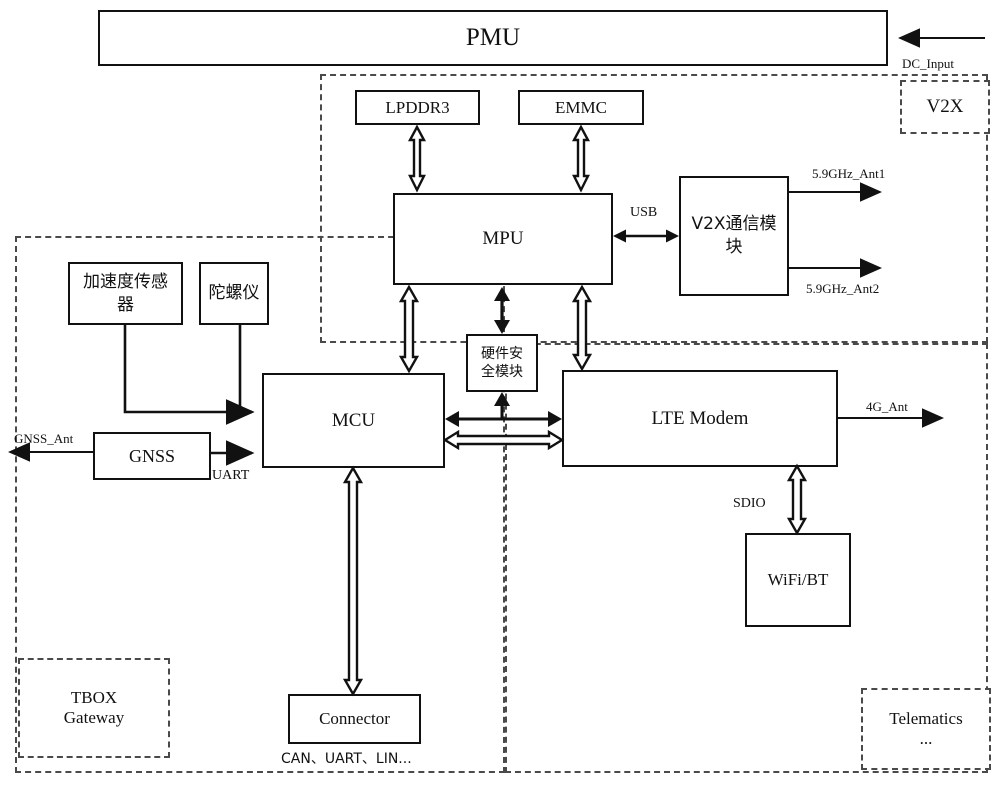 This screenshot has height=792, width=1000. I want to click on zone-badge-telematics-line-1: Telematics, so click(926, 718).